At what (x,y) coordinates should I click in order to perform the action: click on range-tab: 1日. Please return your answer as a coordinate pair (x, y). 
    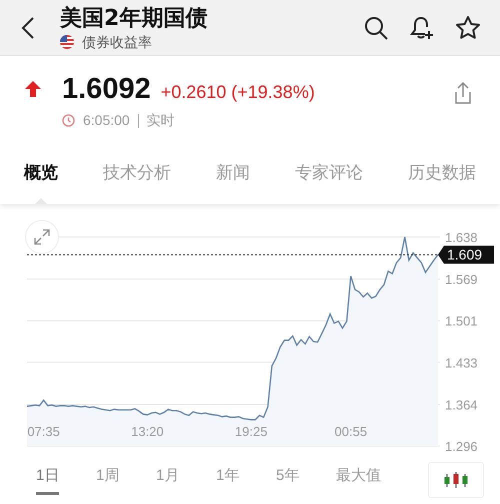
    Looking at the image, I should click on (66, 480).